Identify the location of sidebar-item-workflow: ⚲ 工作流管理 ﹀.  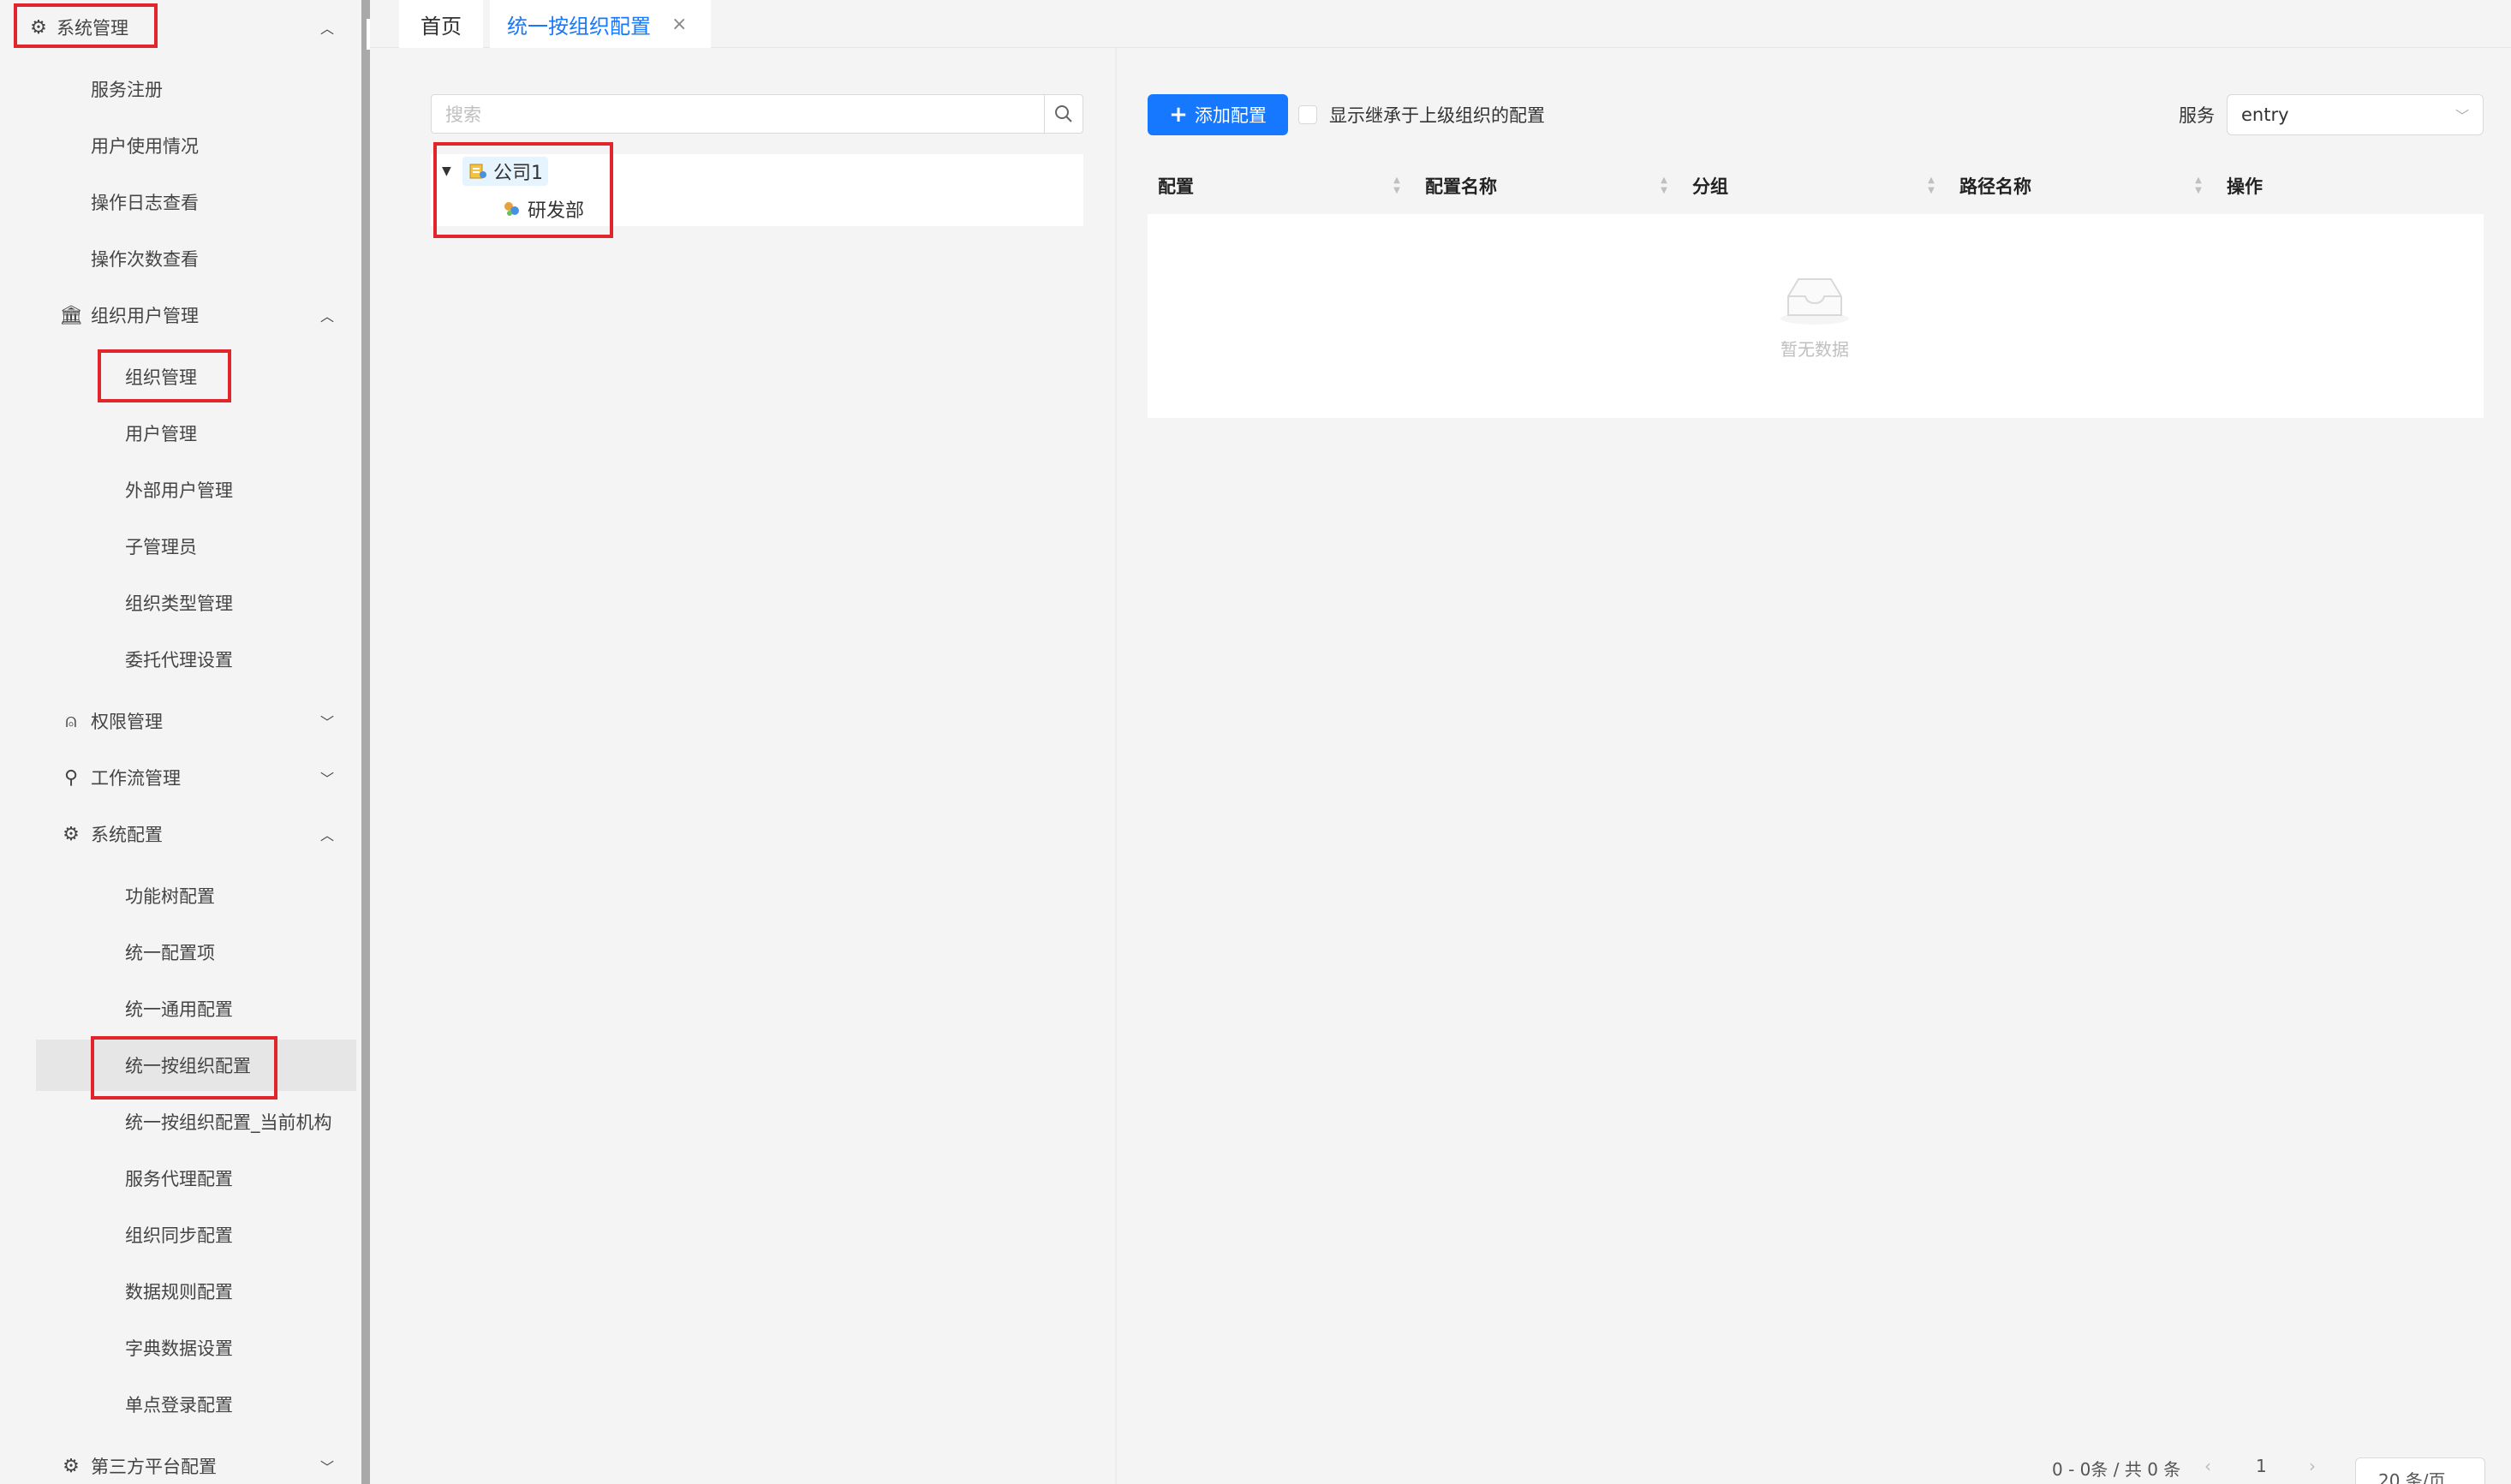
(175, 778).